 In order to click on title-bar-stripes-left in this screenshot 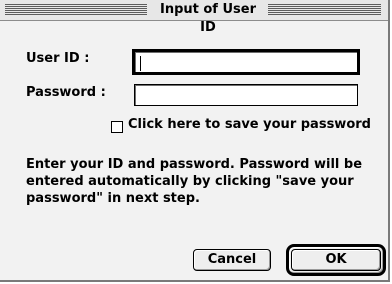, I will do `click(76, 9)`.